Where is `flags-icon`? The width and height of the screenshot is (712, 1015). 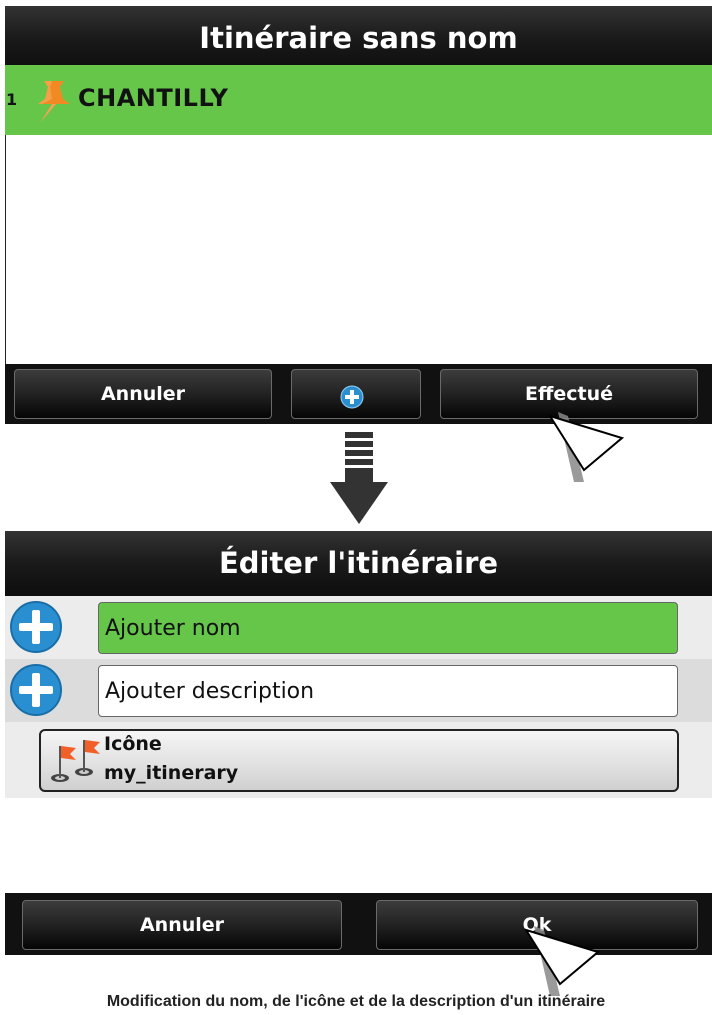
flags-icon is located at coordinates (75, 761).